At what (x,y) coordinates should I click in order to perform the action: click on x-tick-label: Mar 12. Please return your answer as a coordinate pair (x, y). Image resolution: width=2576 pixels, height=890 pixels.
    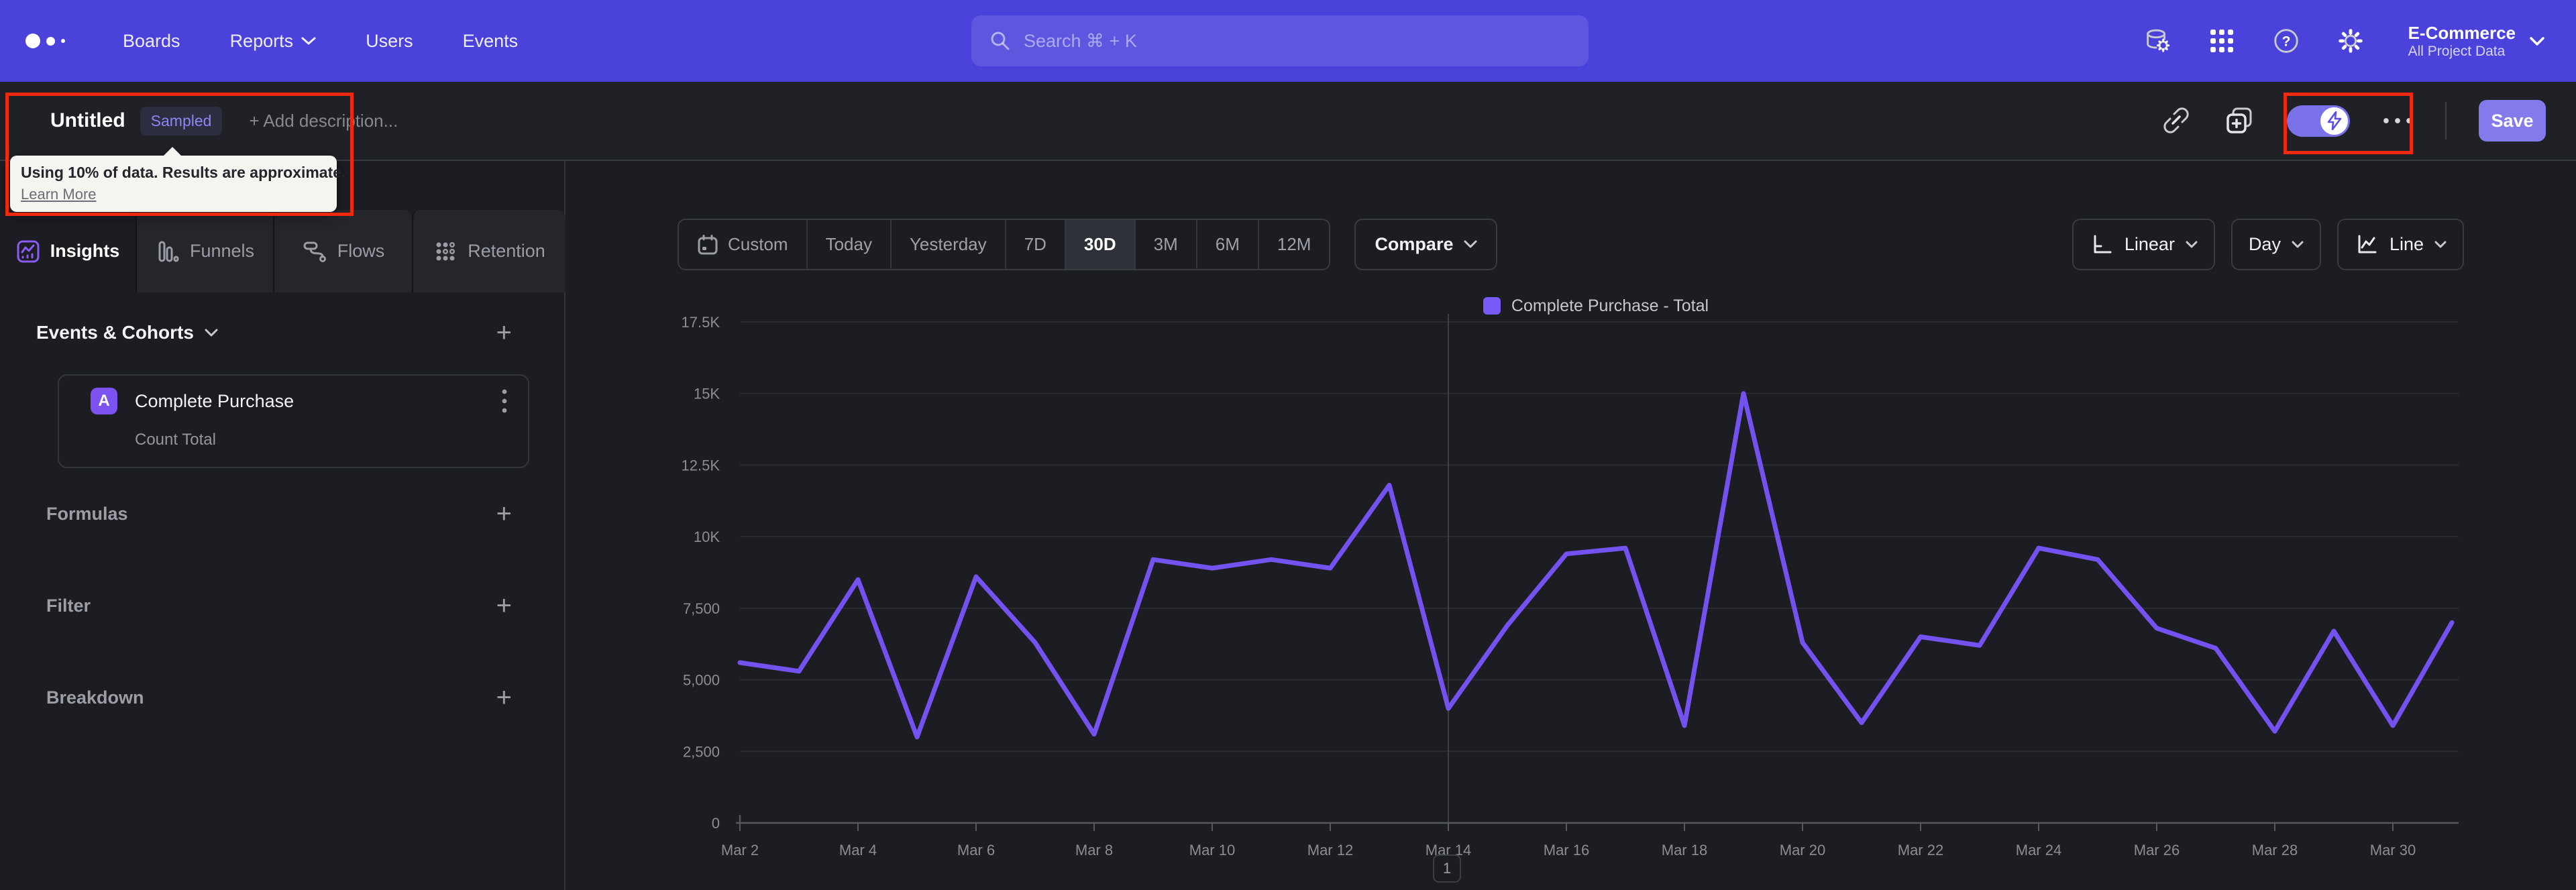
    Looking at the image, I should click on (1330, 850).